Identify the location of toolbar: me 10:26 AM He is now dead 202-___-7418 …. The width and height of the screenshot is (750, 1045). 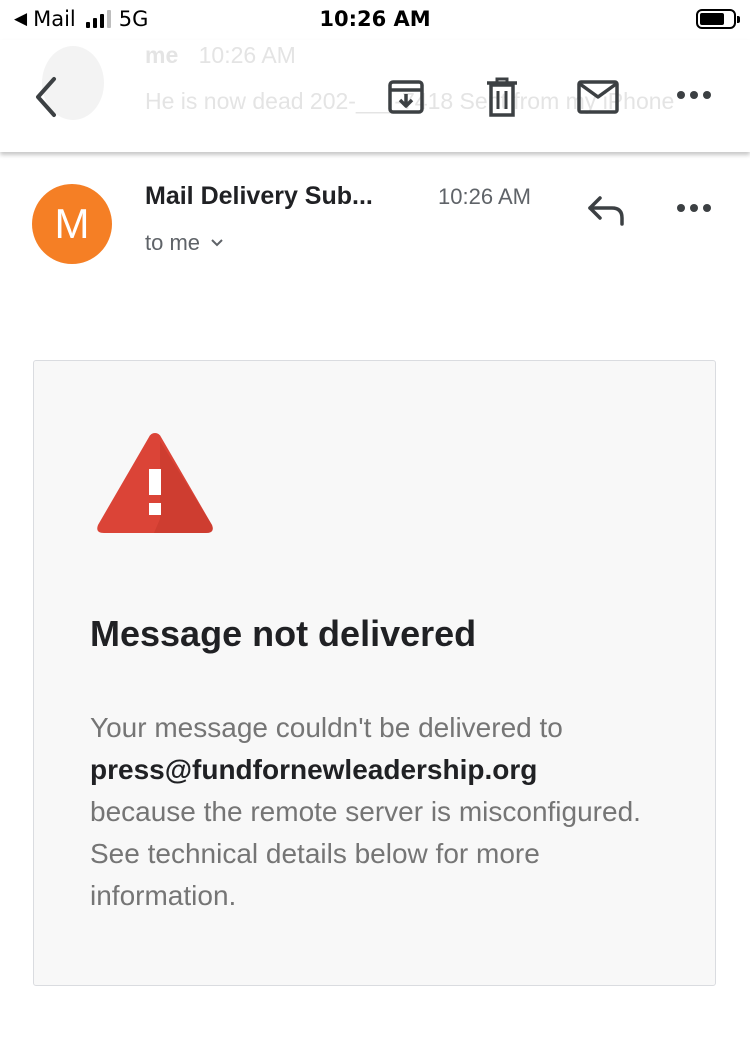
(375, 96).